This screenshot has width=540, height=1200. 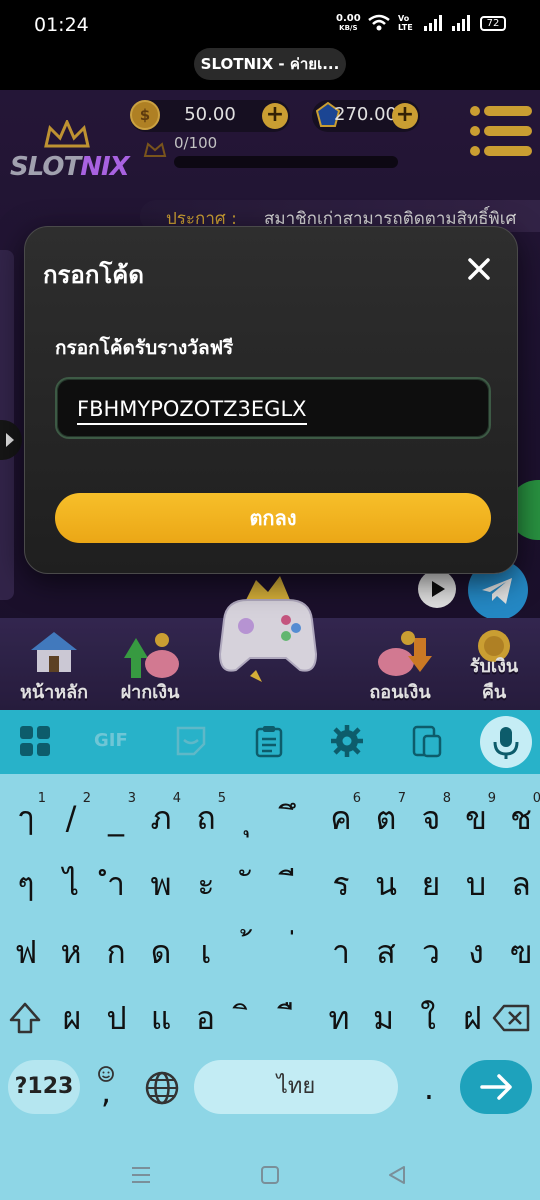 I want to click on code-input: FBHMYPOZOTZ3EGLX, so click(x=273, y=408).